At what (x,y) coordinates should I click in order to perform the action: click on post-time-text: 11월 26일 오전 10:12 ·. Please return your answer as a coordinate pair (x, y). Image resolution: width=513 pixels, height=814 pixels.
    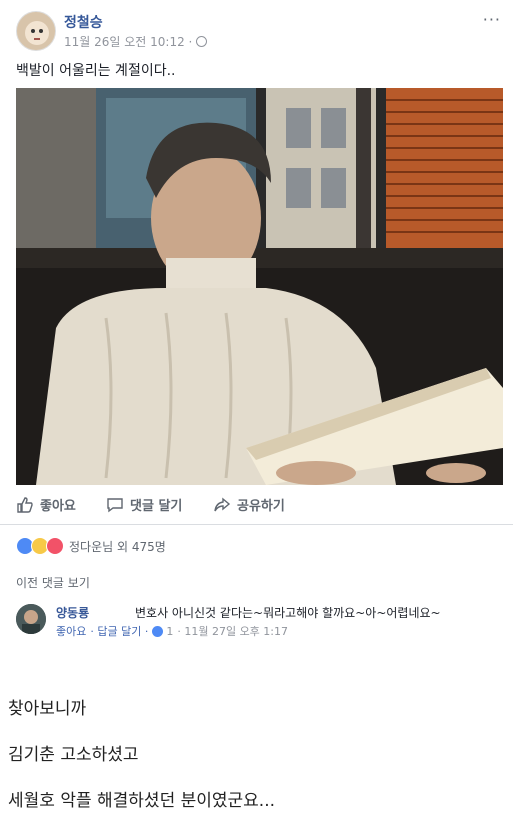
    Looking at the image, I should click on (128, 42).